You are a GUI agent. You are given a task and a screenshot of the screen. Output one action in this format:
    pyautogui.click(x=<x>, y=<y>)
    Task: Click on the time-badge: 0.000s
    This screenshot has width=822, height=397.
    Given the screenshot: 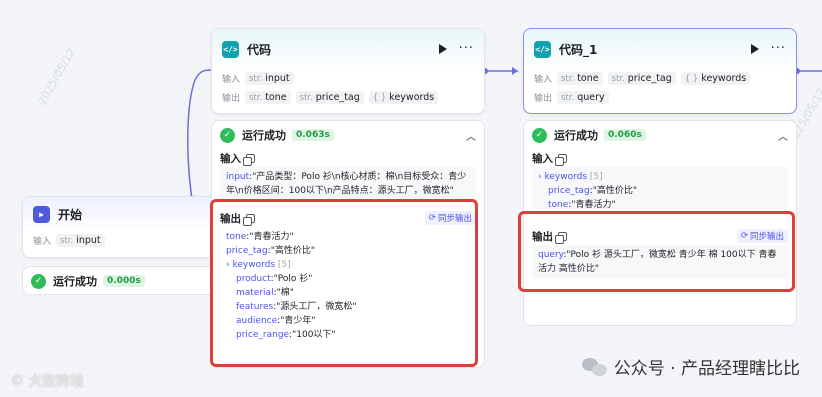 What is the action you would take?
    pyautogui.click(x=124, y=281)
    